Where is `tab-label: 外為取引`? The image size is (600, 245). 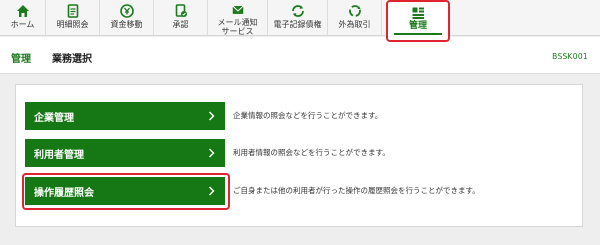
tab-label: 外為取引 is located at coordinates (354, 24).